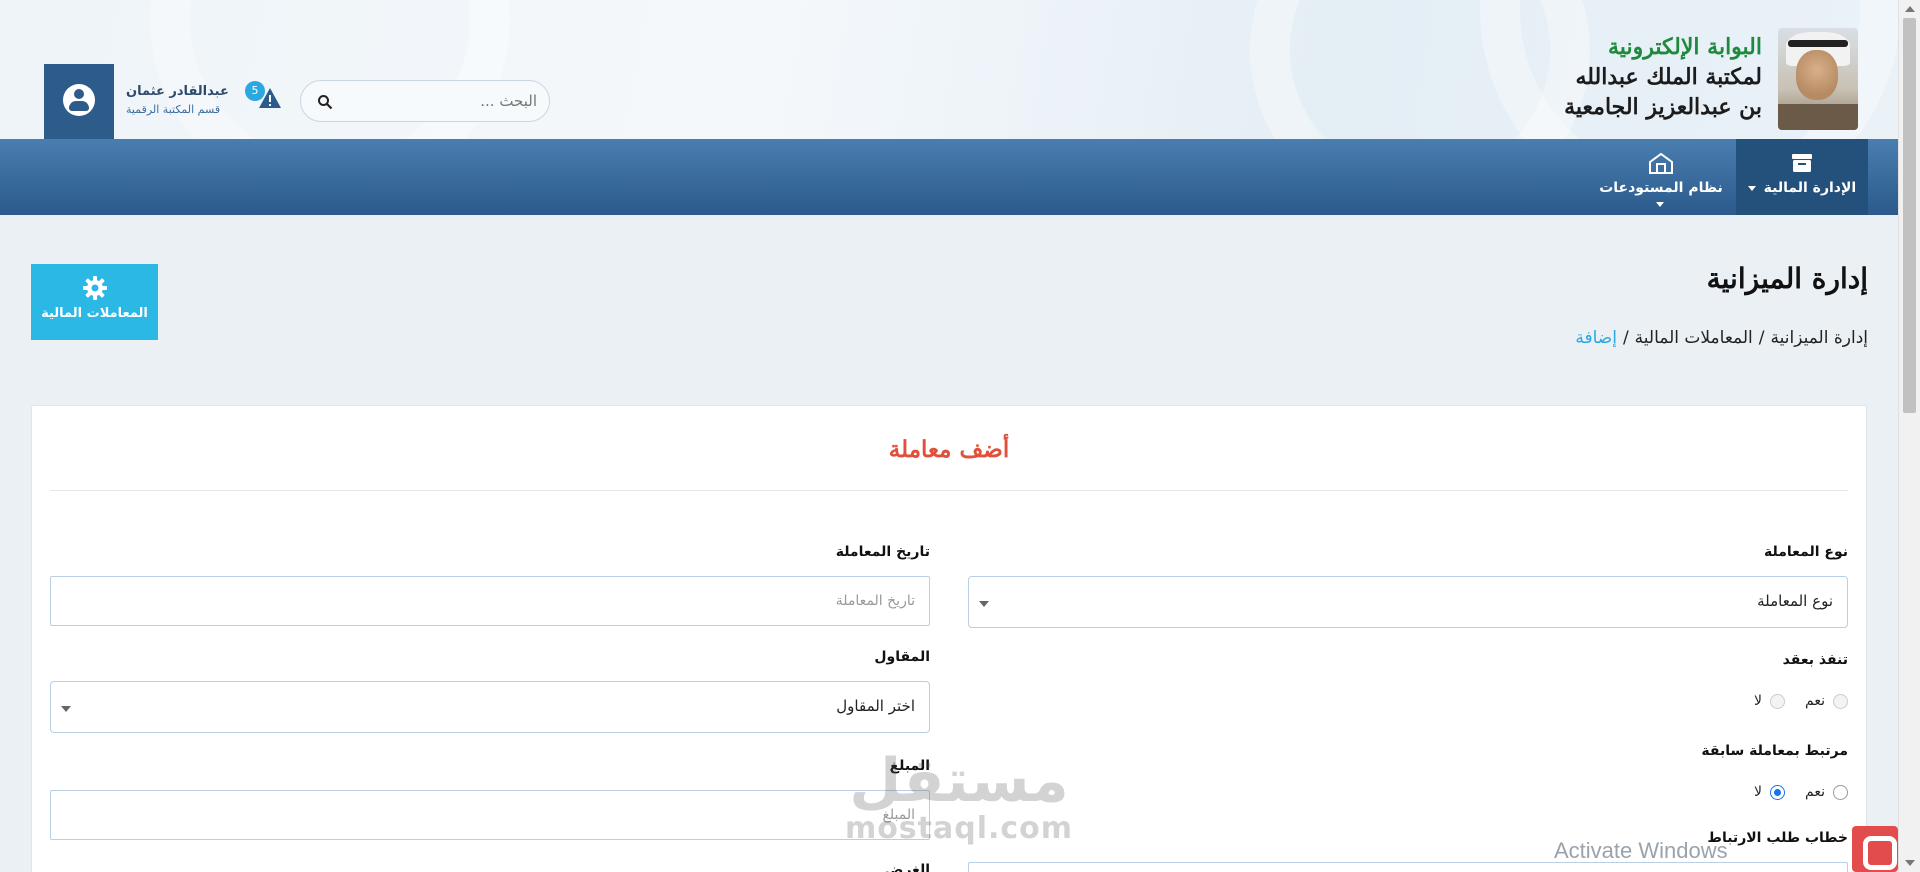 This screenshot has width=1920, height=872. What do you see at coordinates (1818, 79) in the screenshot?
I see `king-portrait` at bounding box center [1818, 79].